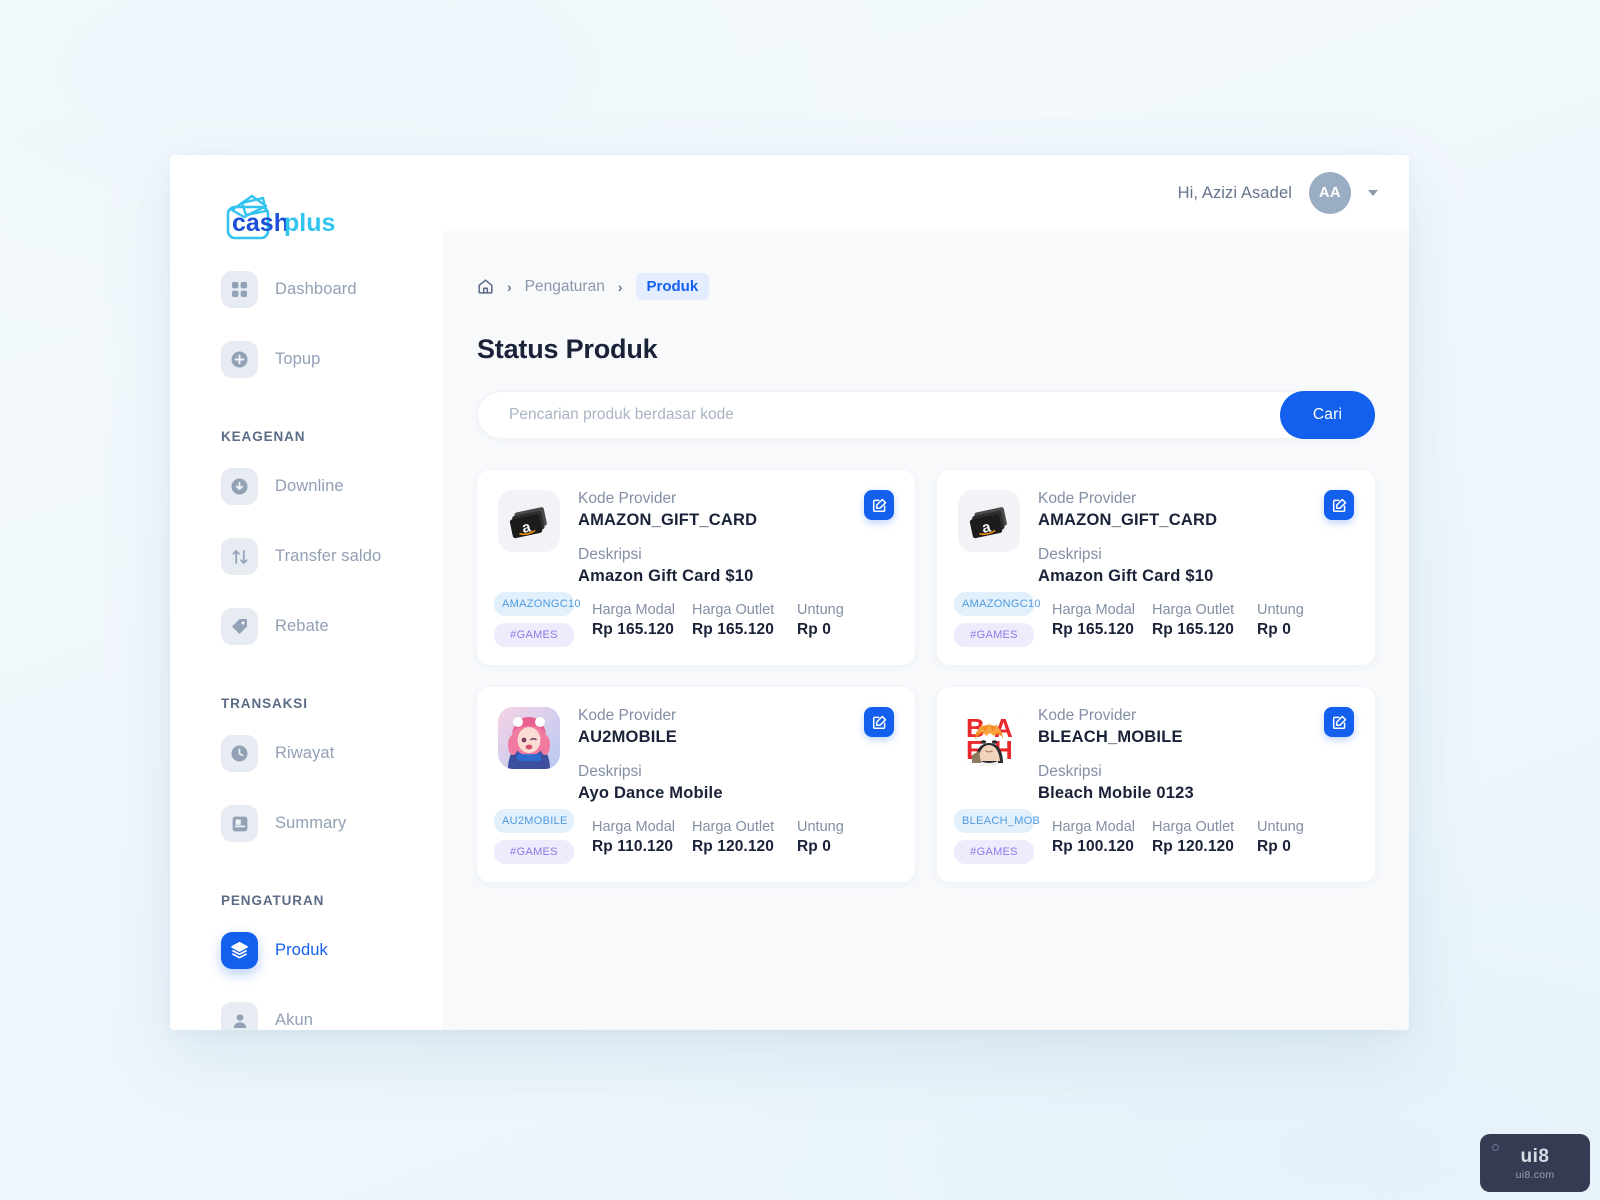 This screenshot has height=1200, width=1600. What do you see at coordinates (273, 900) in the screenshot?
I see `sidebar-section-title: PENGATURAN` at bounding box center [273, 900].